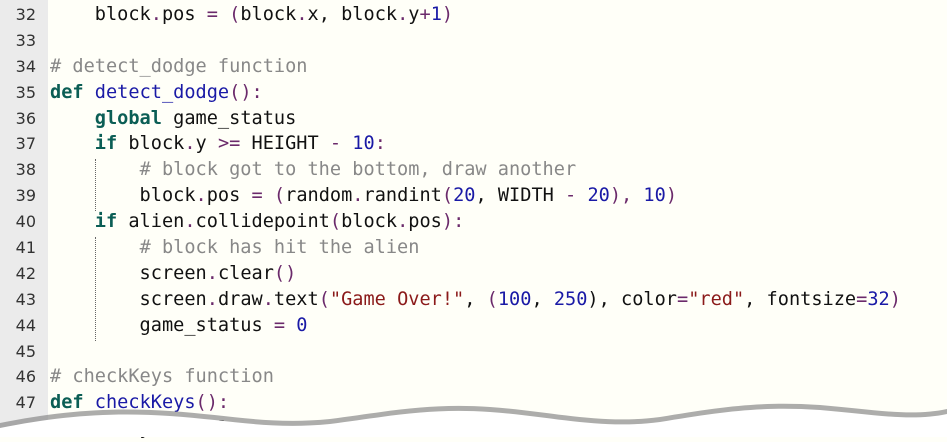 Image resolution: width=947 pixels, height=442 pixels. What do you see at coordinates (380, 144) in the screenshot?
I see `code-token: :` at bounding box center [380, 144].